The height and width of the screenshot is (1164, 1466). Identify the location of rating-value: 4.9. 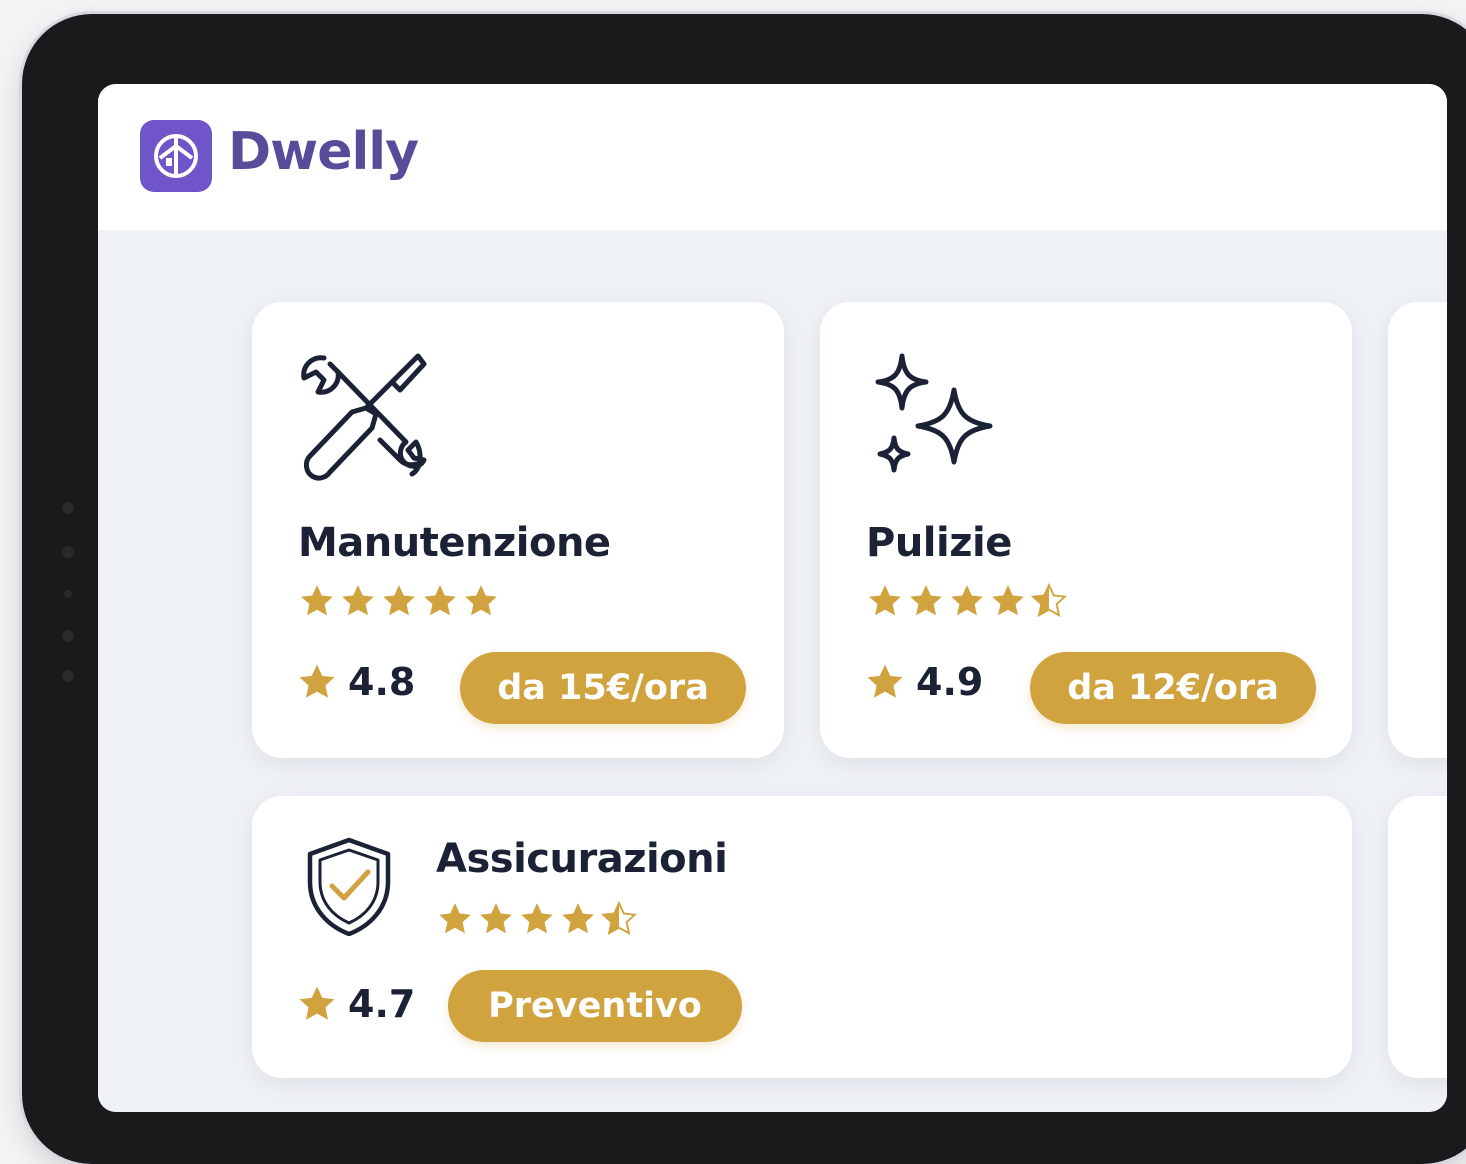
(950, 682).